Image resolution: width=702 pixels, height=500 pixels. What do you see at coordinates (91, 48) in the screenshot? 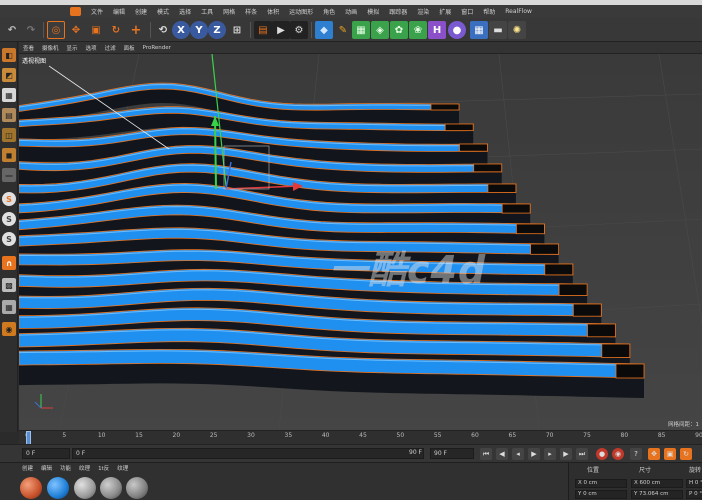
I see `viewport-menu-options: 选项` at bounding box center [91, 48].